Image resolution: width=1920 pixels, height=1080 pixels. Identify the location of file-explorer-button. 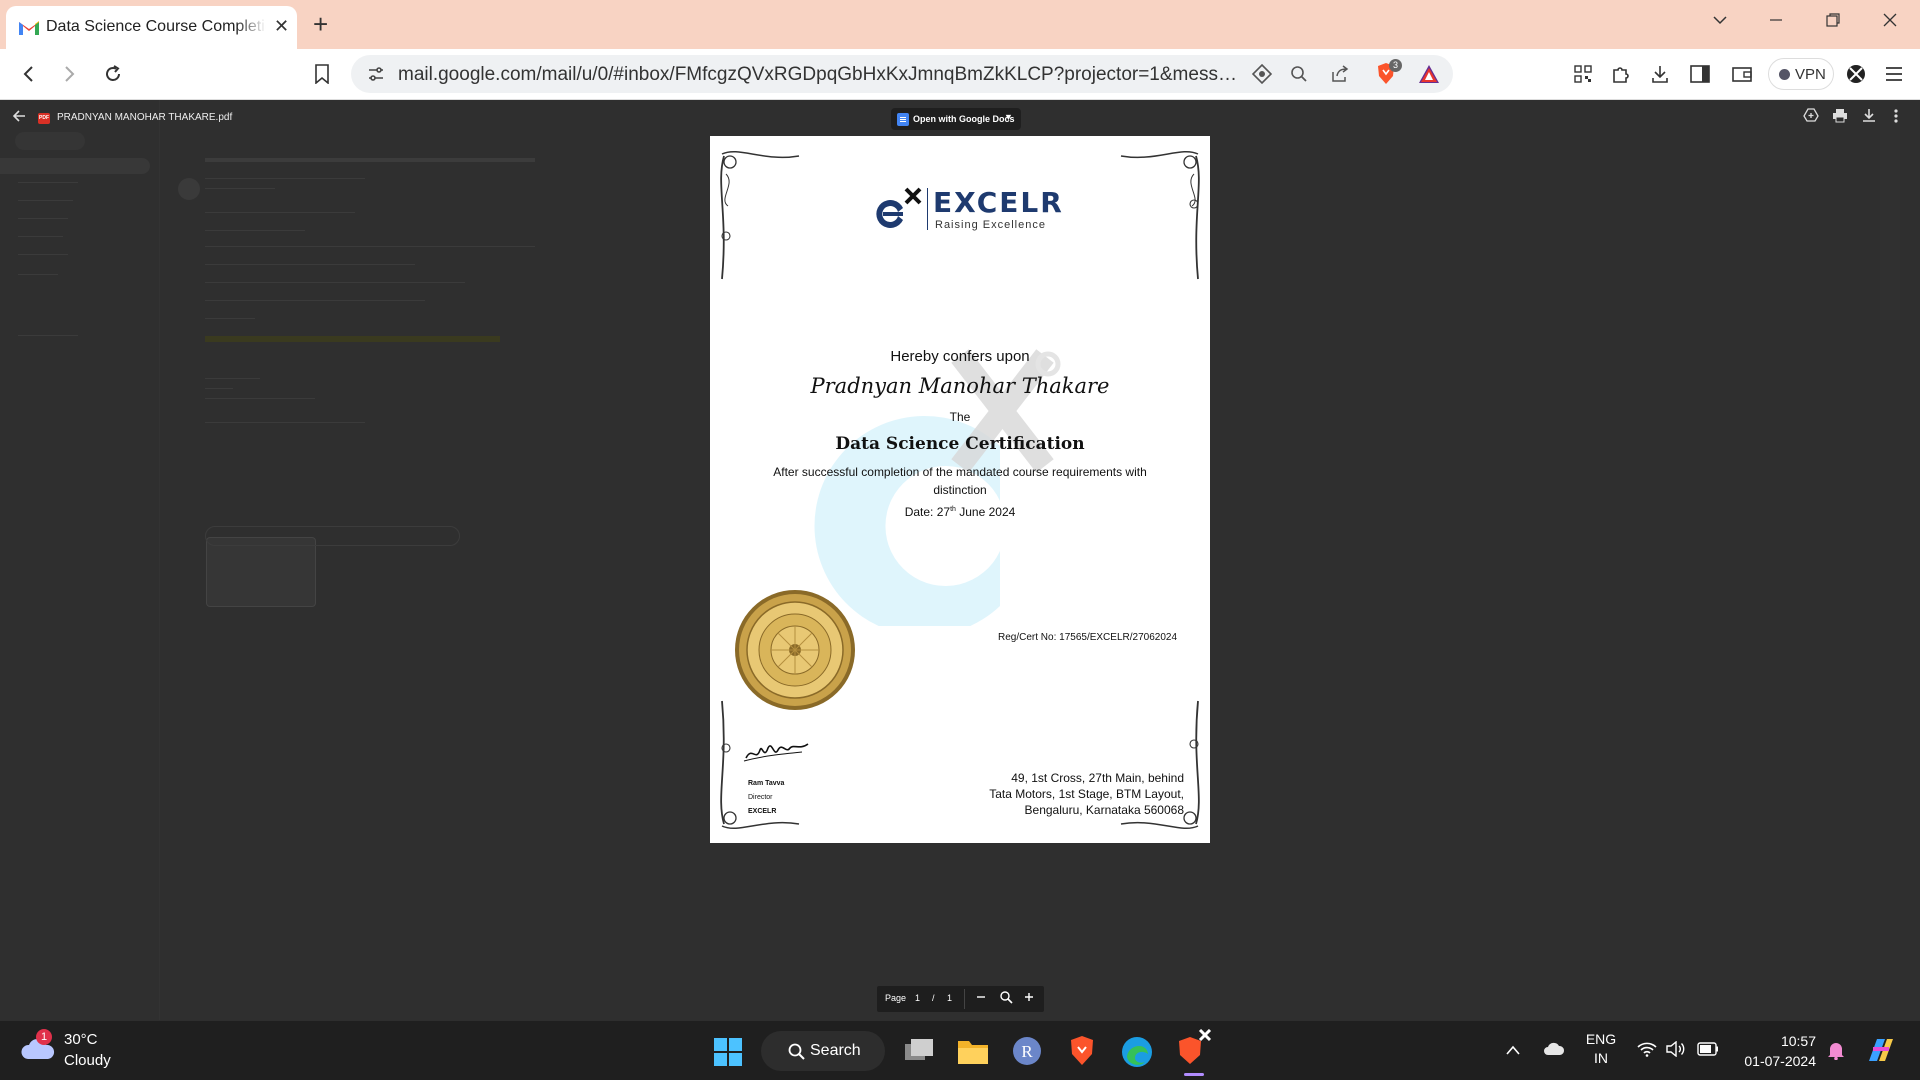
(973, 1053).